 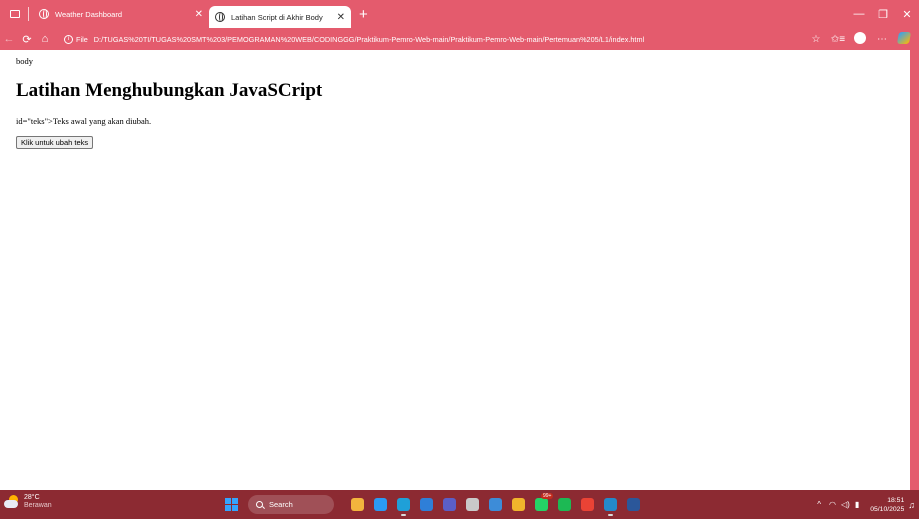 I want to click on word-icon, so click(x=633, y=504).